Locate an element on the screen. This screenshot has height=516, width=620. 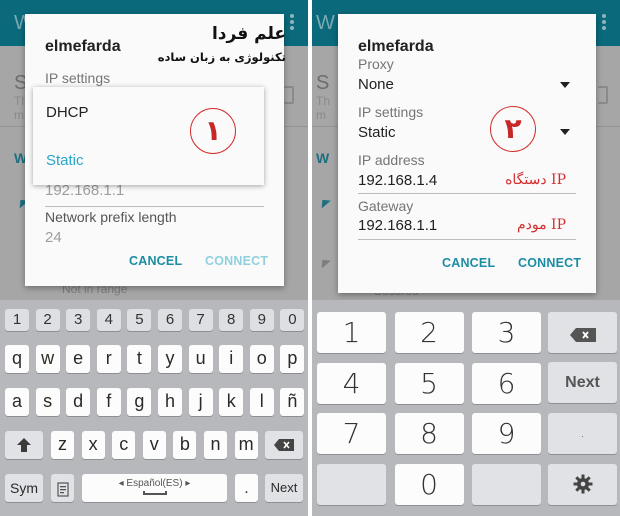
letter-key: w is located at coordinates (47, 359).